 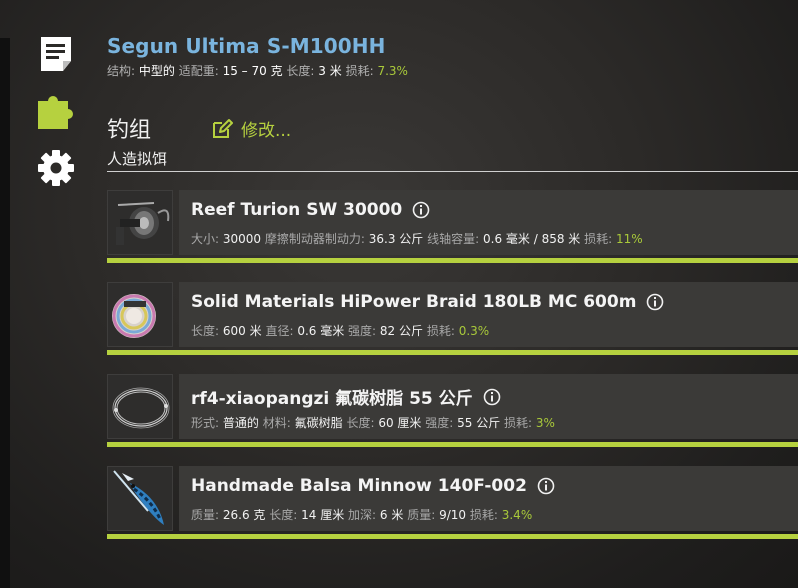 I want to click on rod-stats: 结构: 中型的 适配重: 15 – 70 克 长度: 3 米 损耗: 7.3%, so click(x=452, y=70).